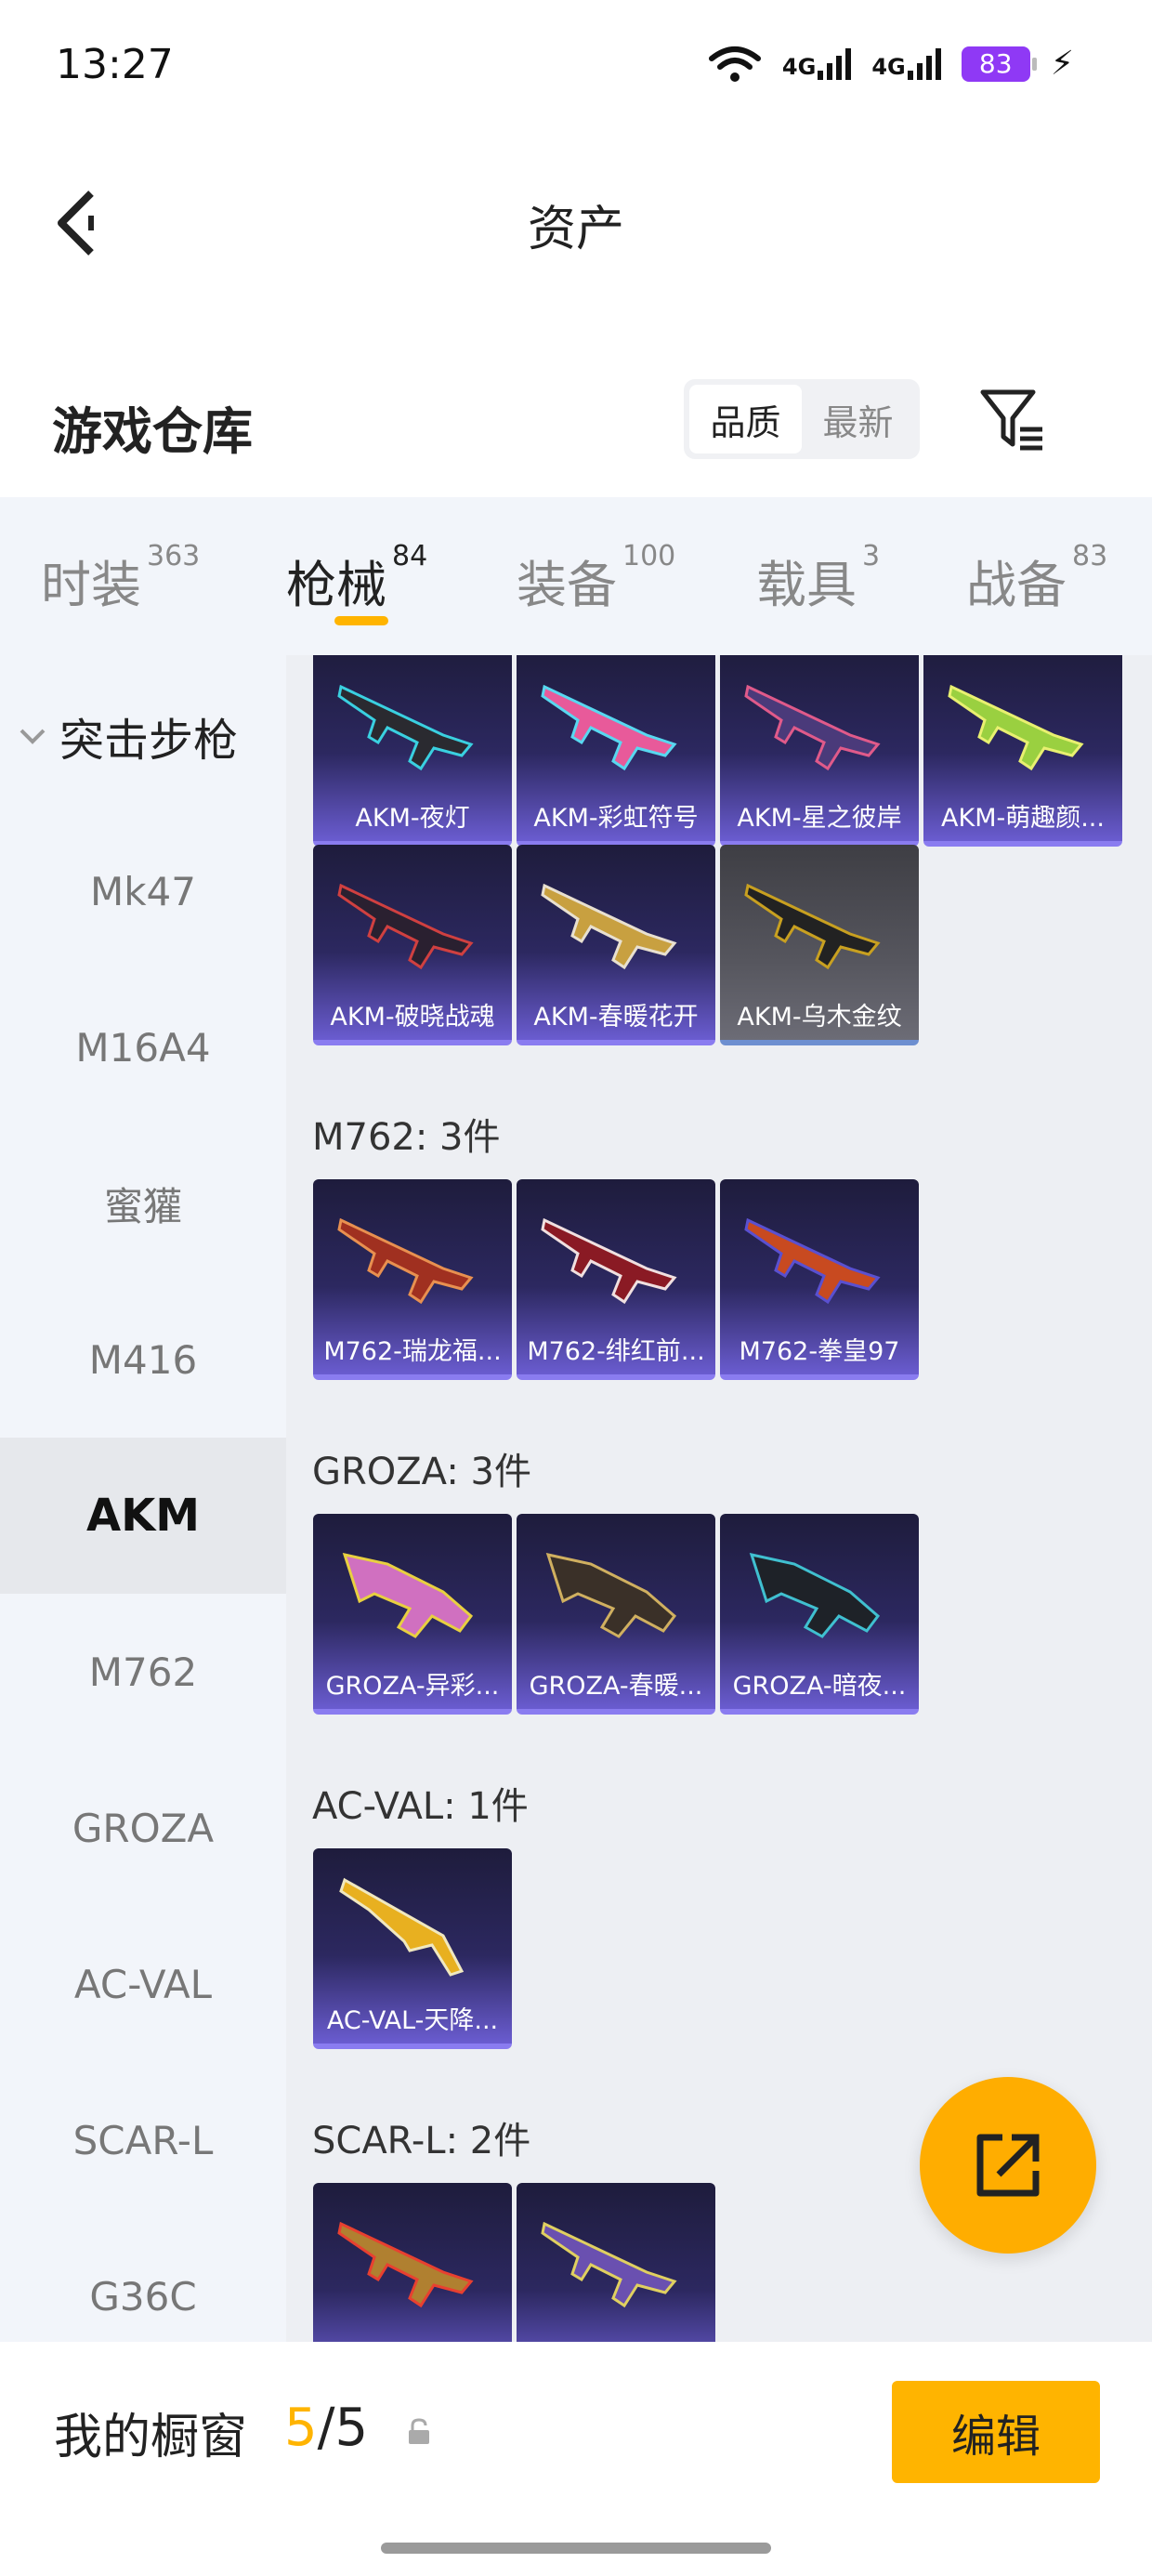 This screenshot has width=1152, height=2576. I want to click on group-title-scar-l: SCAR-L: 2件, so click(421, 2141).